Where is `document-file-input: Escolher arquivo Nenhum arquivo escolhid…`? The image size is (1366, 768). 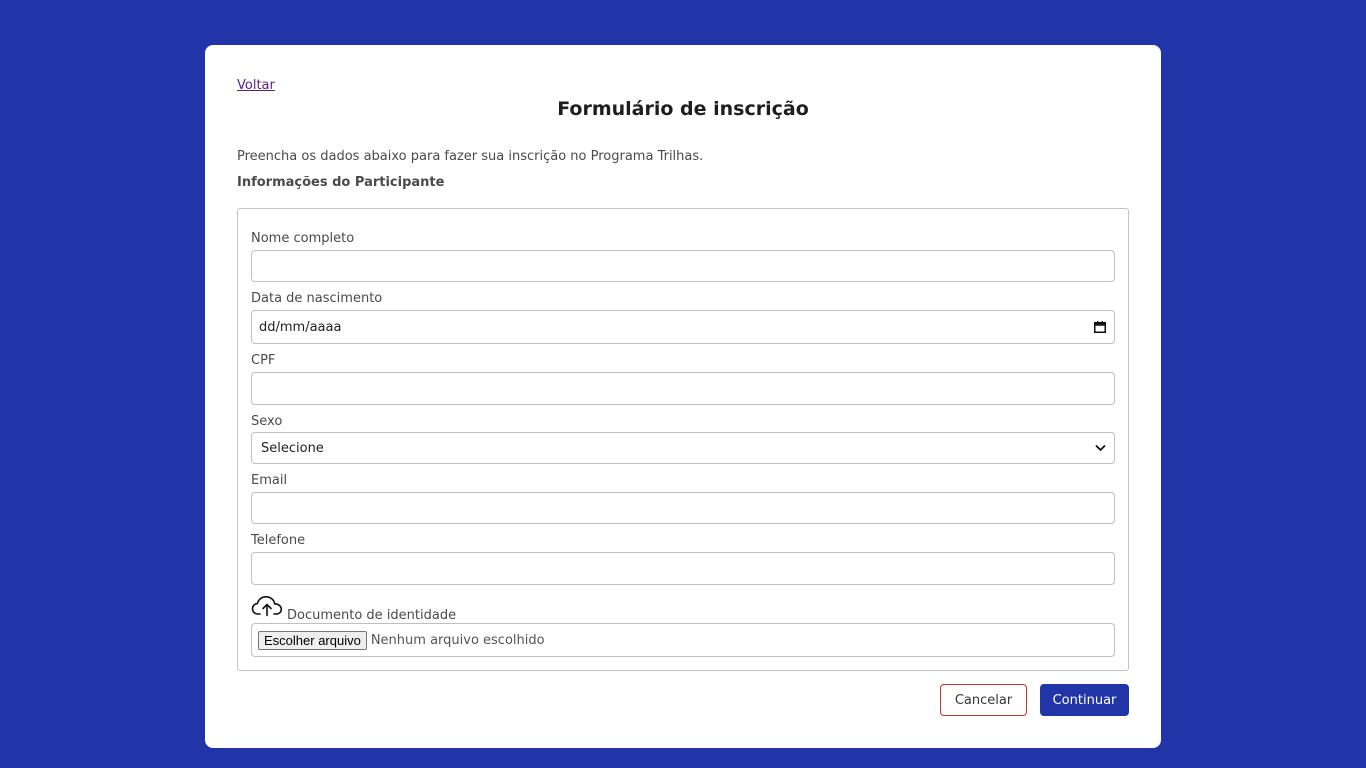
document-file-input: Escolher arquivo Nenhum arquivo escolhid… is located at coordinates (683, 640).